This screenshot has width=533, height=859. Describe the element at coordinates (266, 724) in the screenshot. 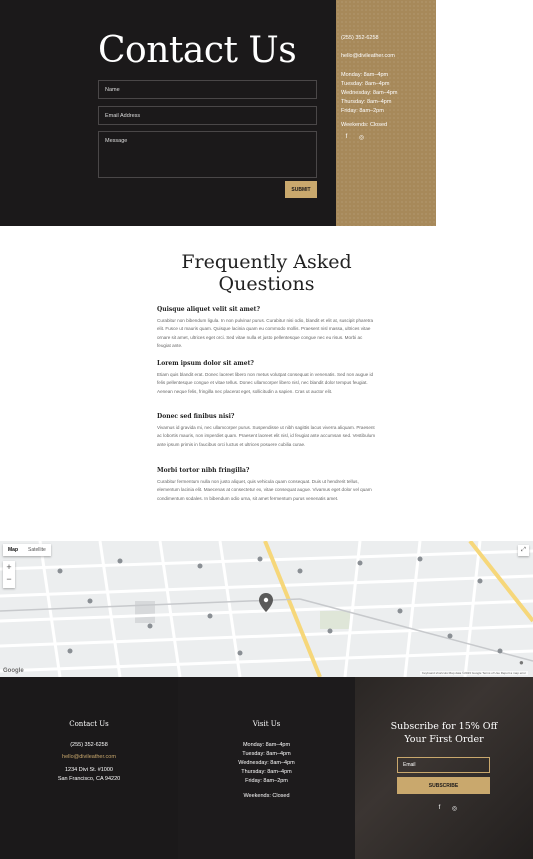

I see `footer-visit-title: Visit Us` at that location.